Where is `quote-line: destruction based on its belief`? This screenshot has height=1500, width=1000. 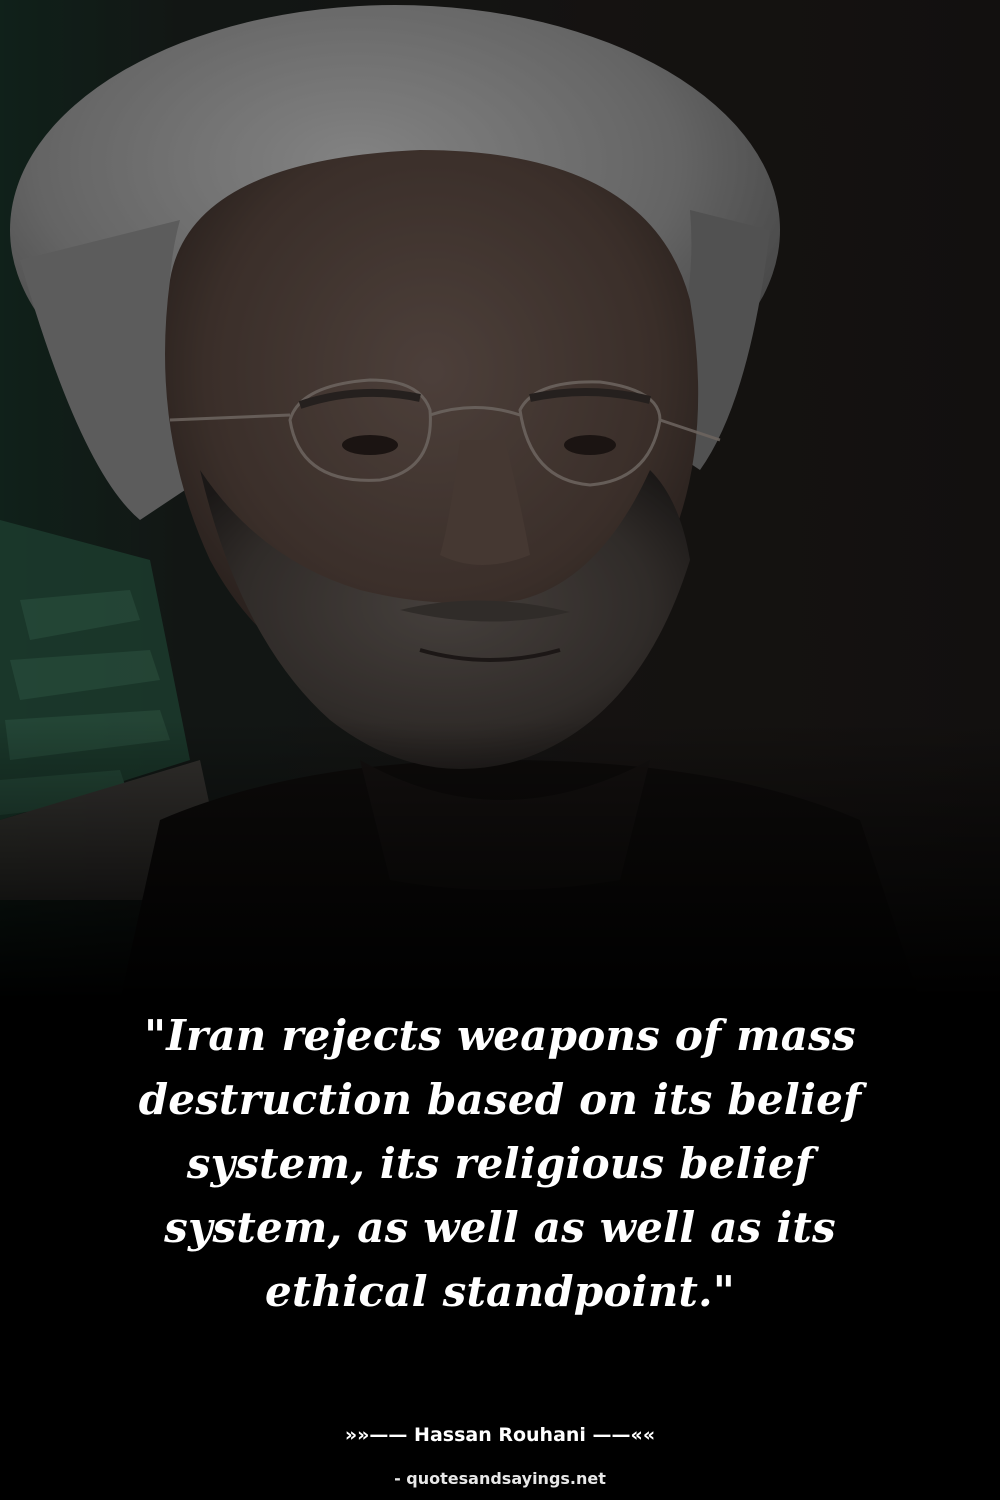 quote-line: destruction based on its belief is located at coordinates (500, 1099).